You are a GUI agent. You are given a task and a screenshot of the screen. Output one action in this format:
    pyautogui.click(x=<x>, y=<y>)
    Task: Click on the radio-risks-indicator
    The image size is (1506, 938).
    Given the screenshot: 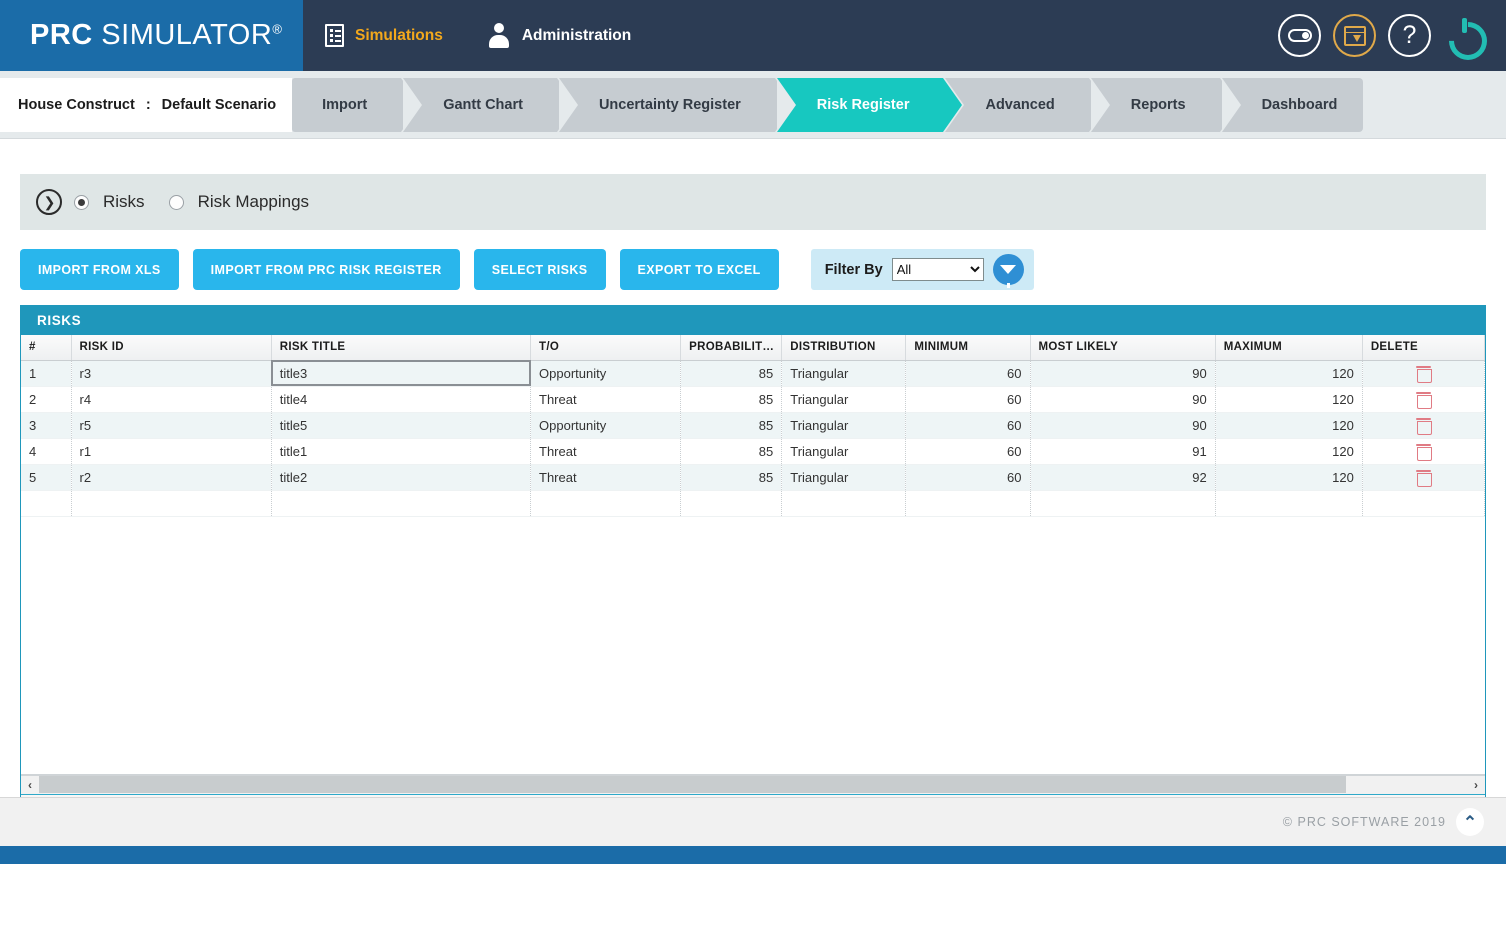 What is the action you would take?
    pyautogui.click(x=81, y=202)
    